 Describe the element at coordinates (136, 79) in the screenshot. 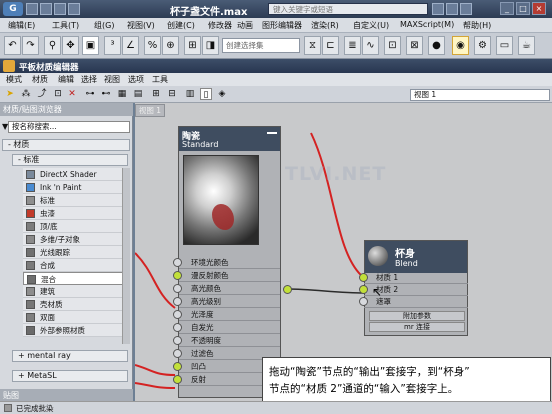

I see `sme-menu-options: 选项` at that location.